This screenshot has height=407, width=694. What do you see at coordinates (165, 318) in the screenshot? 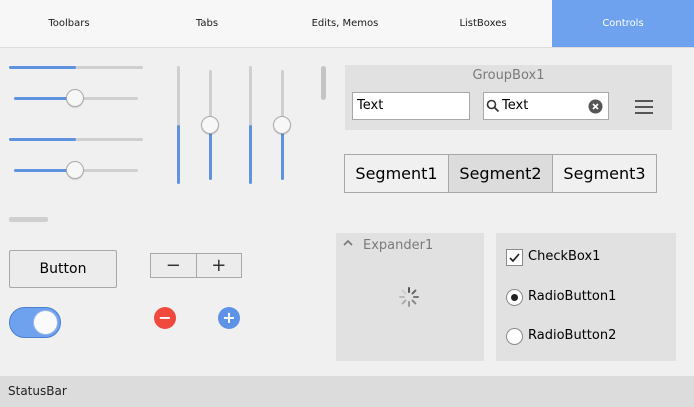
I see `remove-circle-icon: −` at bounding box center [165, 318].